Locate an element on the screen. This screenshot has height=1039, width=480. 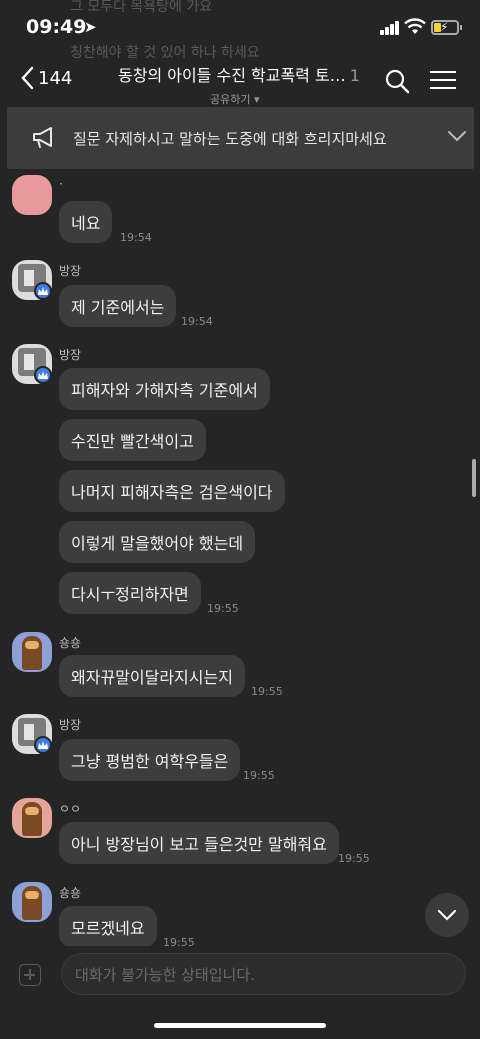
chat-title: 동창의 아이들 수진 학교폭력 토… 1 is located at coordinates (243, 74).